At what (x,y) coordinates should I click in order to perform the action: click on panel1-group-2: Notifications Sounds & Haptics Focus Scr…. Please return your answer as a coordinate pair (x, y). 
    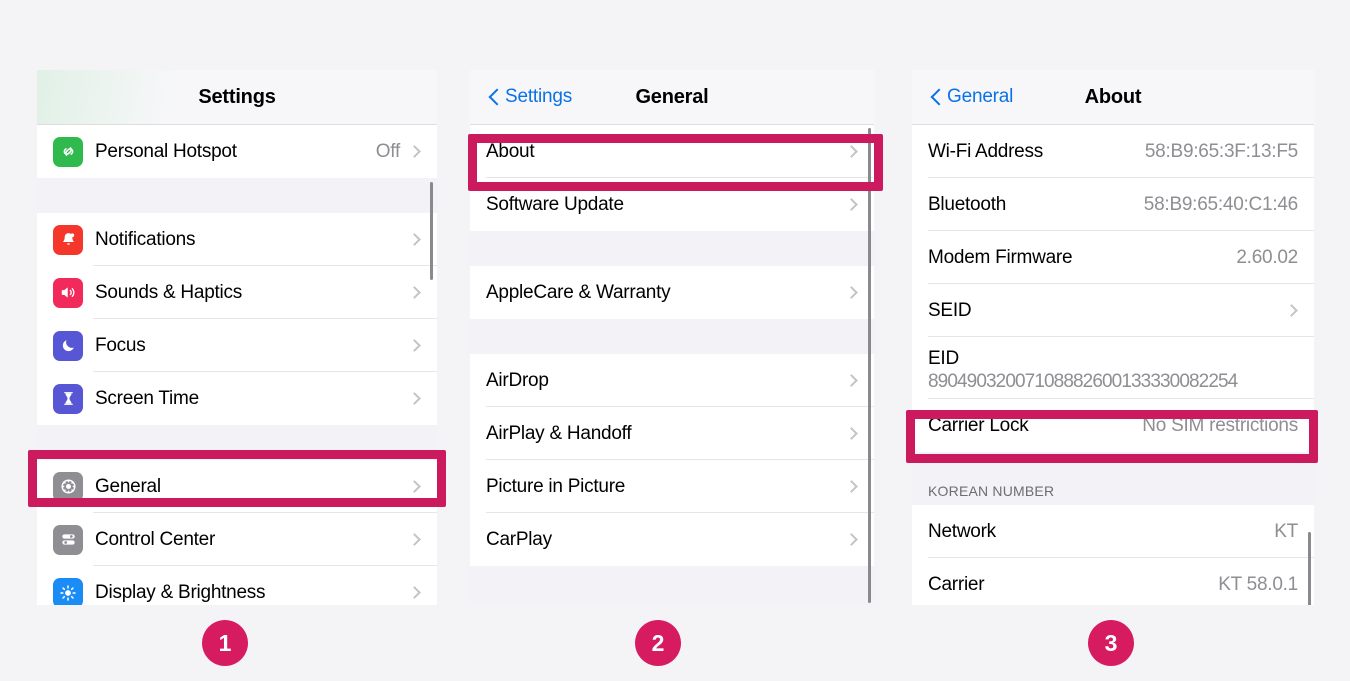
    Looking at the image, I should click on (237, 319).